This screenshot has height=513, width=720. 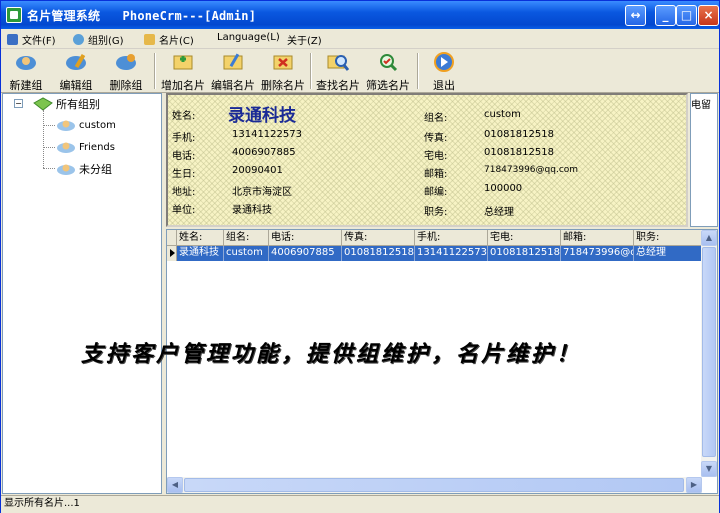 What do you see at coordinates (175, 485) in the screenshot?
I see `scroll-left-icon: ◀` at bounding box center [175, 485].